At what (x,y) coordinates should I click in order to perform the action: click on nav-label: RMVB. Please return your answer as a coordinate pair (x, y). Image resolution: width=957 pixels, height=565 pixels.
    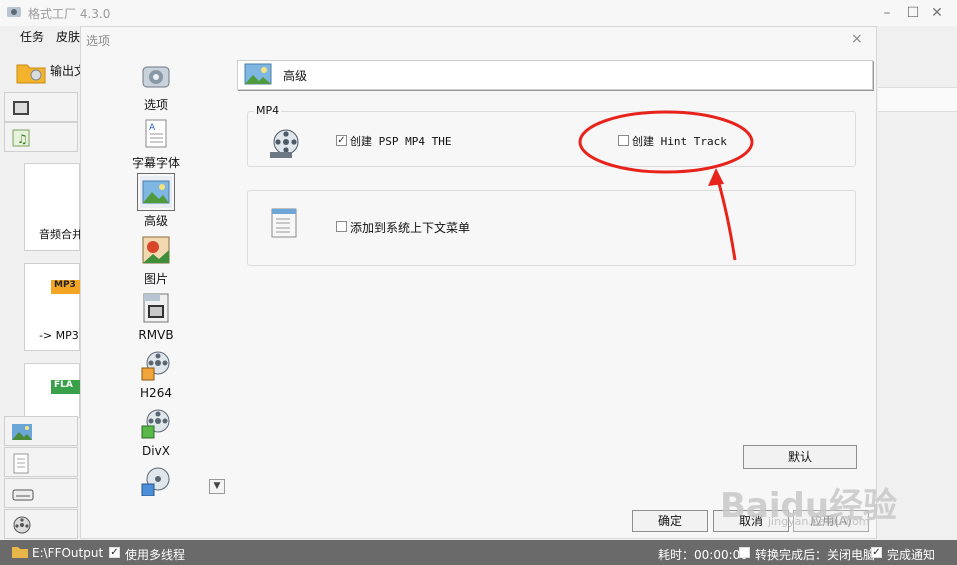
    Looking at the image, I should click on (156, 335).